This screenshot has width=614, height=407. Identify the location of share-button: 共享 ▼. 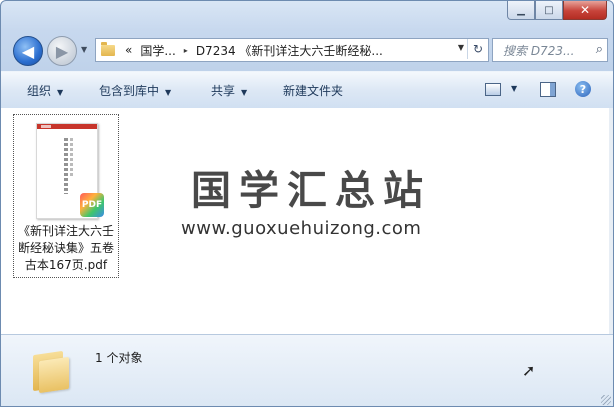
(229, 90).